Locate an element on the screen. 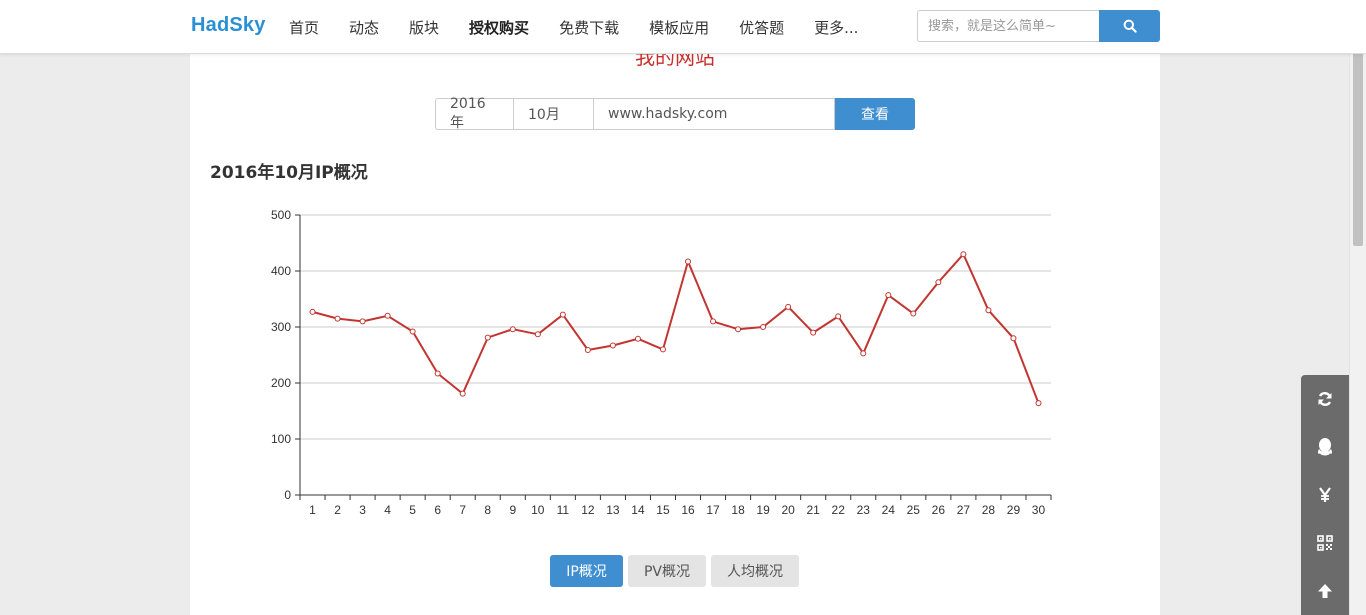 The height and width of the screenshot is (615, 1366). nav-item-templates: 模板应用 is located at coordinates (679, 27).